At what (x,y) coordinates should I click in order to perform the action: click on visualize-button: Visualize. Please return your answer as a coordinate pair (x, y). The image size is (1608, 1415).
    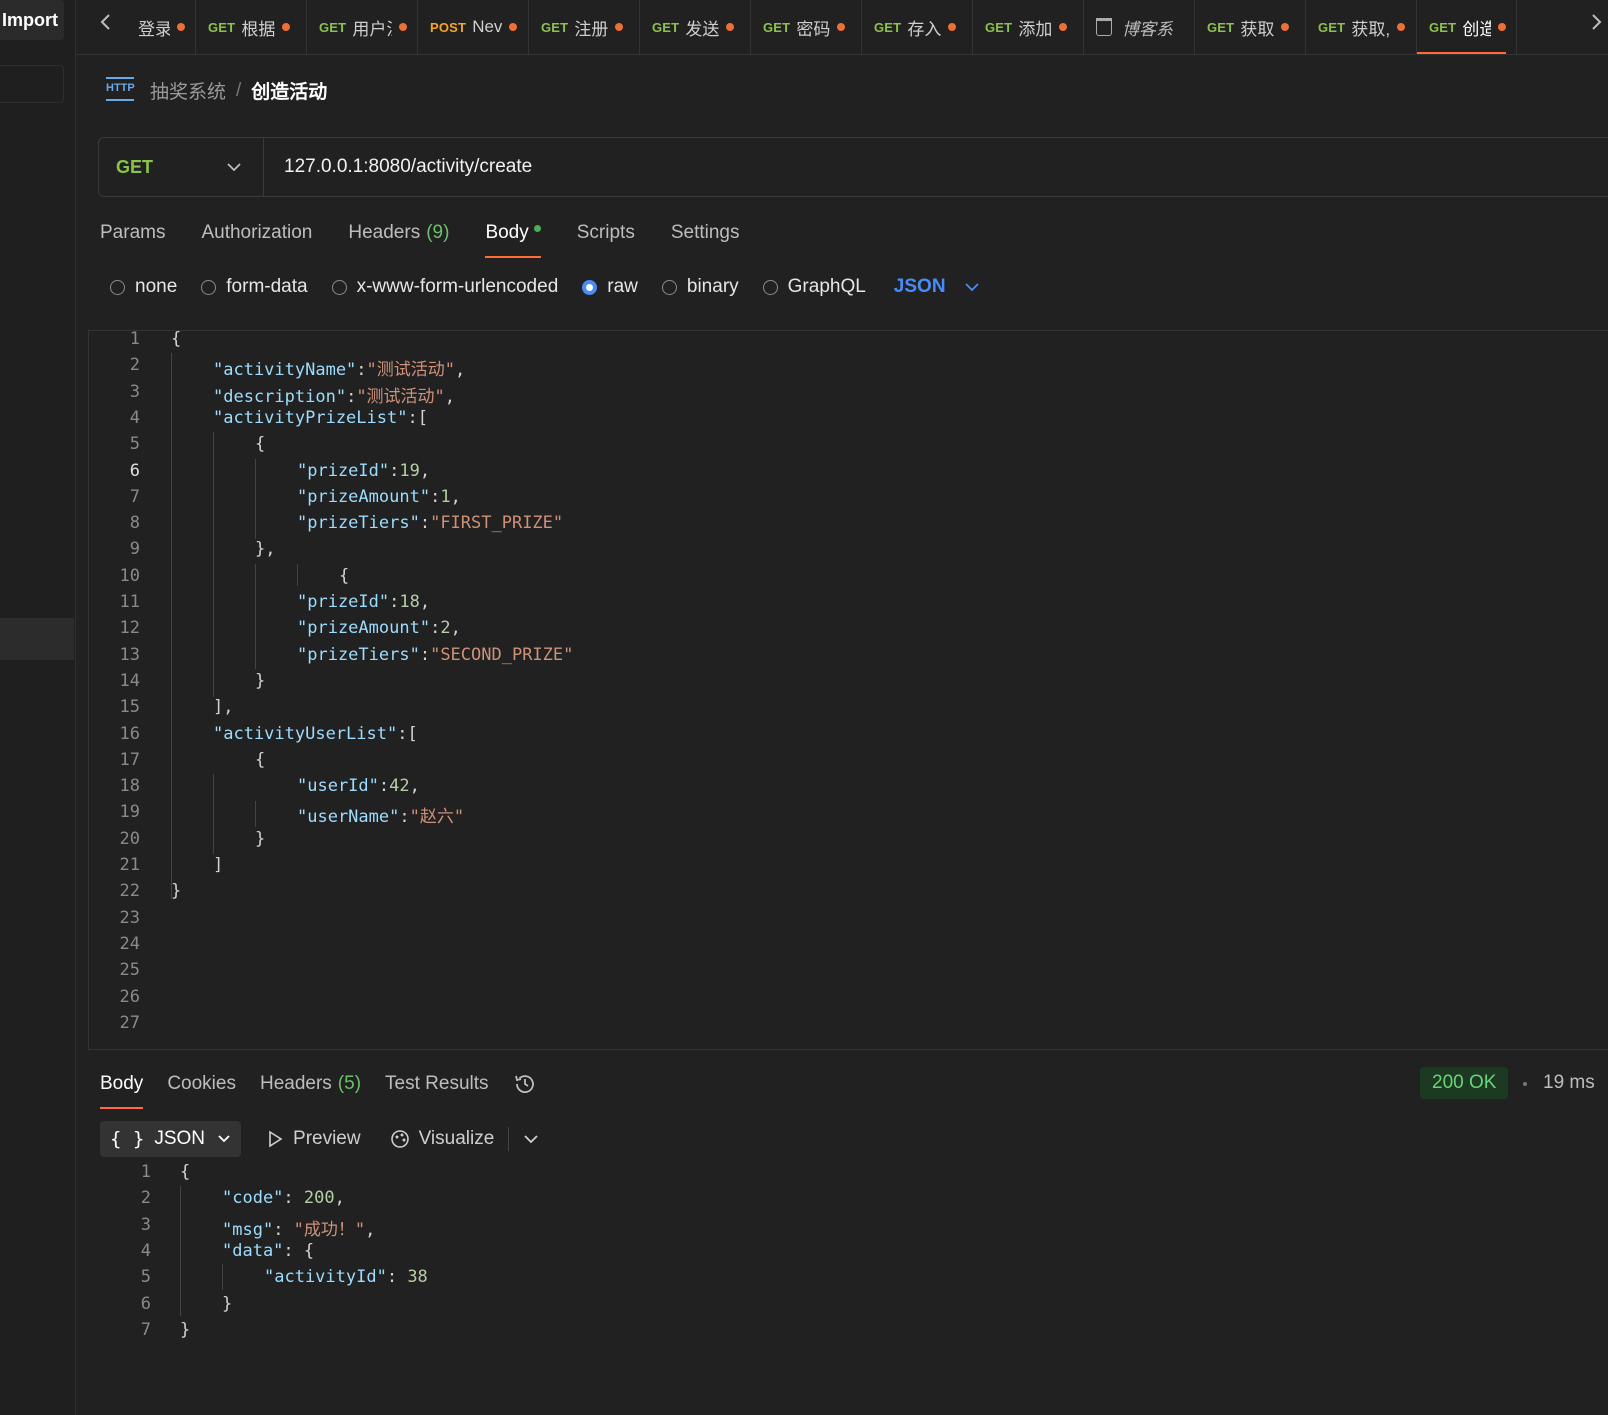
    Looking at the image, I should click on (441, 1139).